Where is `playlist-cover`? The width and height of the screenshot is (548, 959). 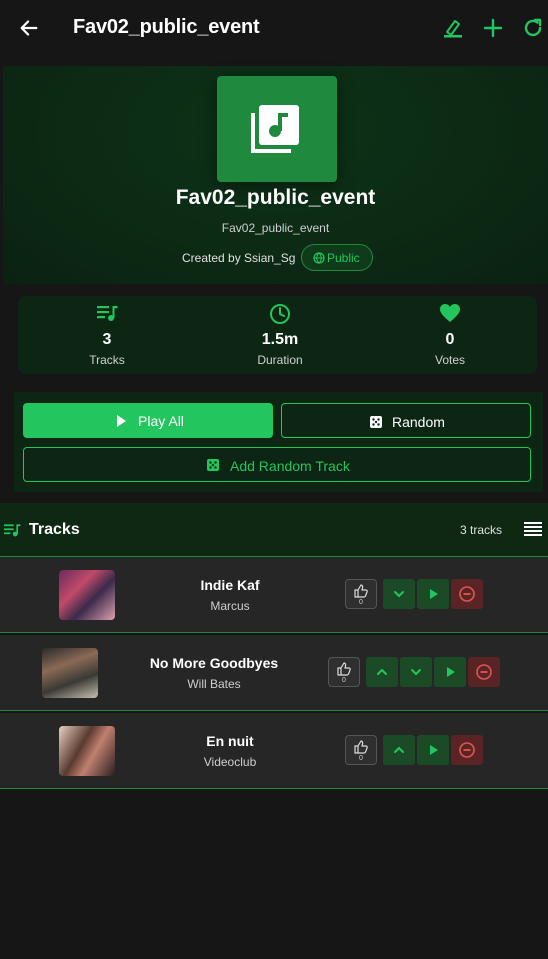 playlist-cover is located at coordinates (277, 129).